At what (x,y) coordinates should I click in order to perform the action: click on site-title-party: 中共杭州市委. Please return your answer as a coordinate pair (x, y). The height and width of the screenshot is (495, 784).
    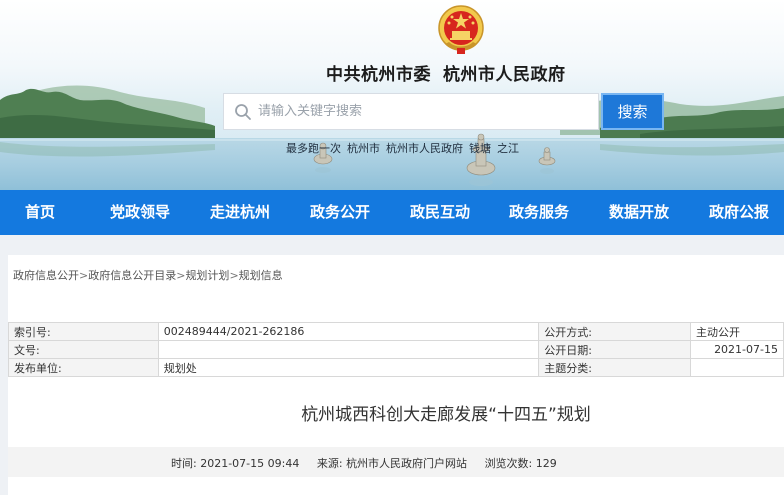
    Looking at the image, I should click on (378, 75).